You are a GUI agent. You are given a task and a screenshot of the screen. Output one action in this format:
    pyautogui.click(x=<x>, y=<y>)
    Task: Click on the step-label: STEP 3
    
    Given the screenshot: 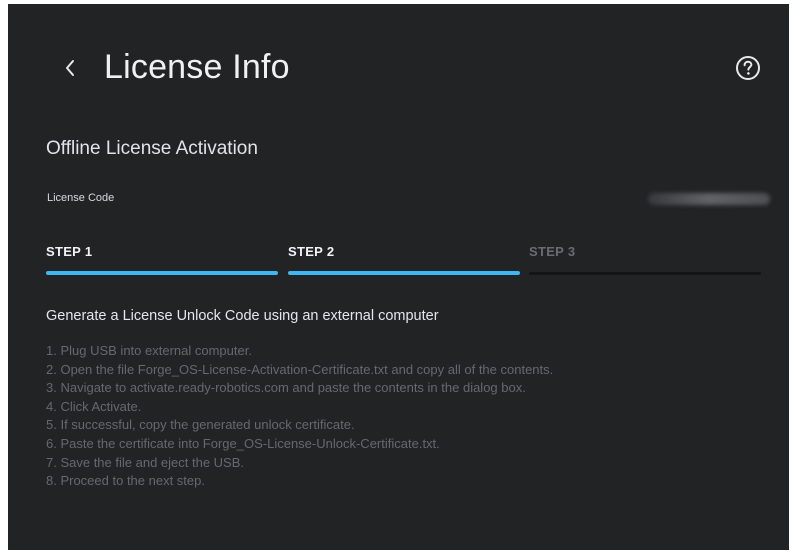 What is the action you would take?
    pyautogui.click(x=552, y=251)
    